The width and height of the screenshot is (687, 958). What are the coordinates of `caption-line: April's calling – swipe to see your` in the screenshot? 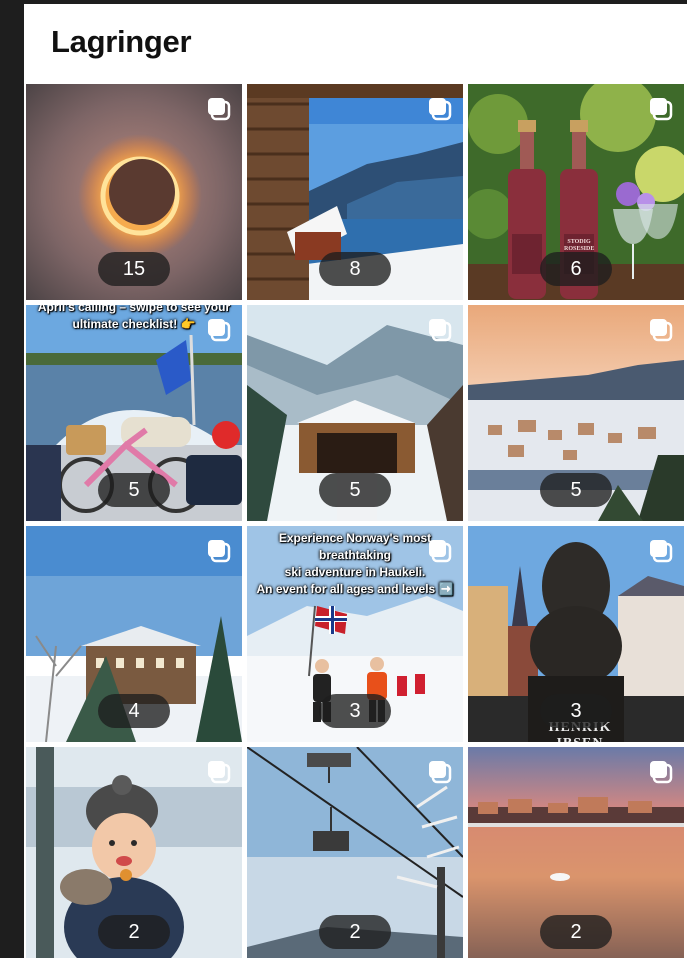 It's located at (134, 309).